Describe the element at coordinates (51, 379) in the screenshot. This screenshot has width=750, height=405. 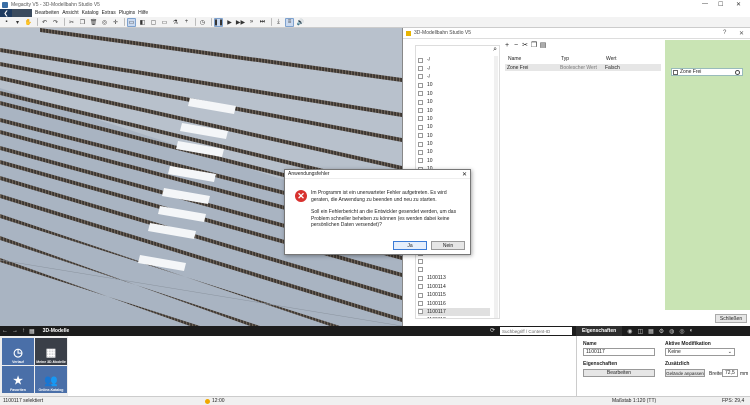
I see `category-online-katalog: 👥 Online-Katalog` at that location.